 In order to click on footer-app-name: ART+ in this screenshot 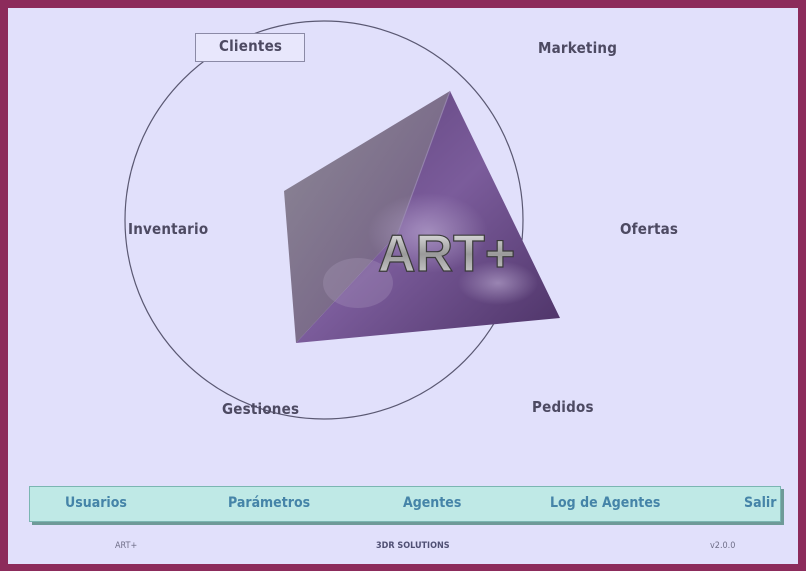, I will do `click(126, 546)`.